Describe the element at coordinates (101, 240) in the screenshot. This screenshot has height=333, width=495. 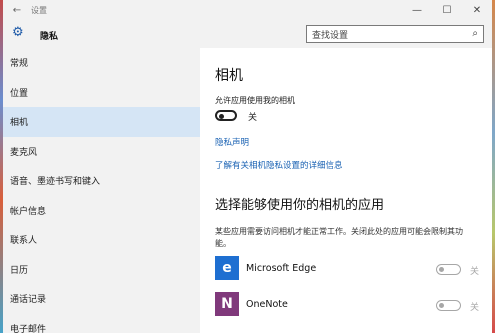
I see `sidebar-item-contacts: 联系人` at that location.